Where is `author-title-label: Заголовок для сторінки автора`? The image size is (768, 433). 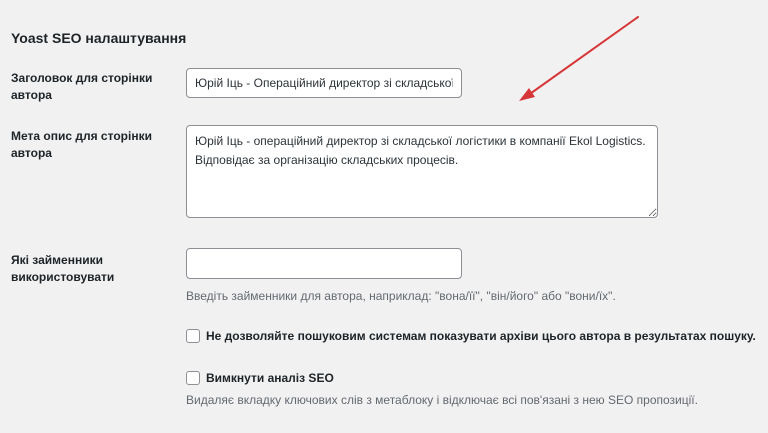
author-title-label: Заголовок для сторінки автора is located at coordinates (82, 86).